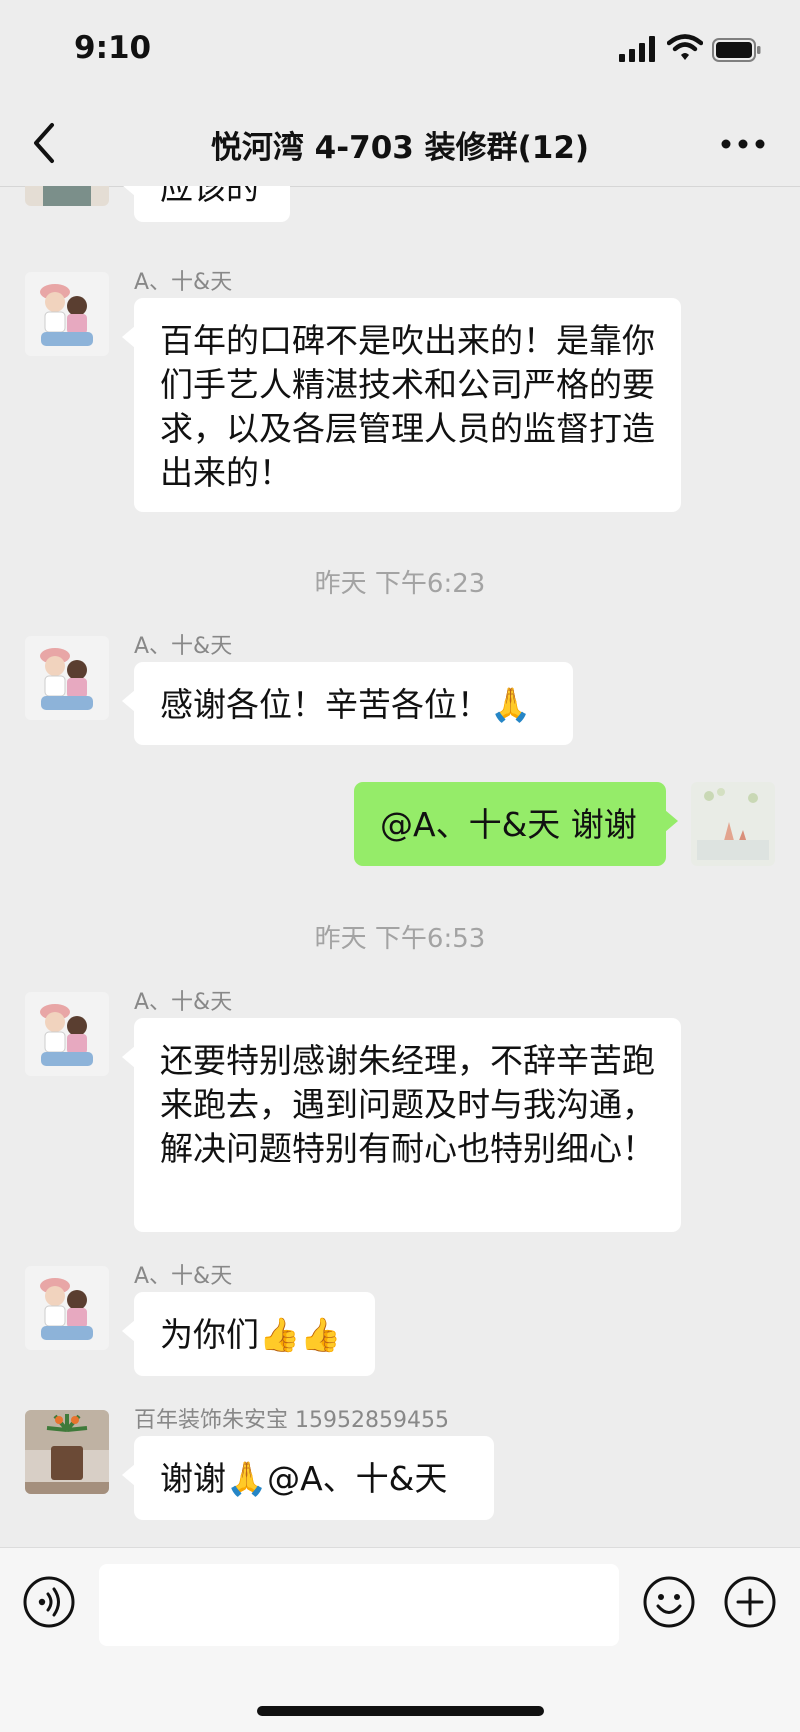 The height and width of the screenshot is (1732, 800). Describe the element at coordinates (736, 50) in the screenshot. I see `battery-icon` at that location.